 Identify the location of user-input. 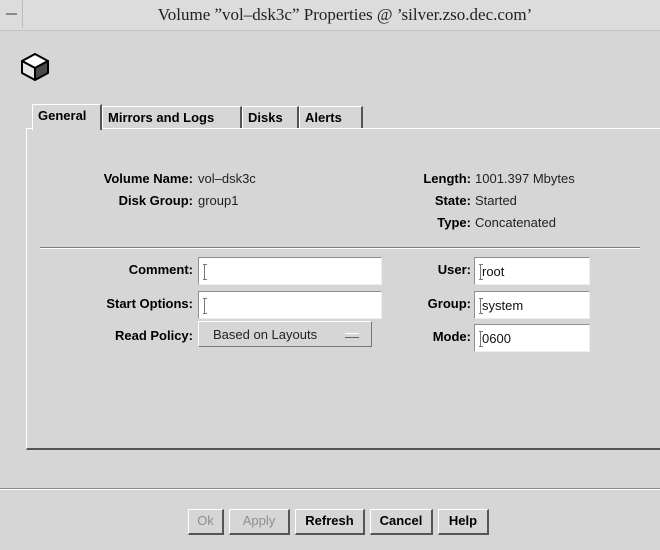
(532, 271).